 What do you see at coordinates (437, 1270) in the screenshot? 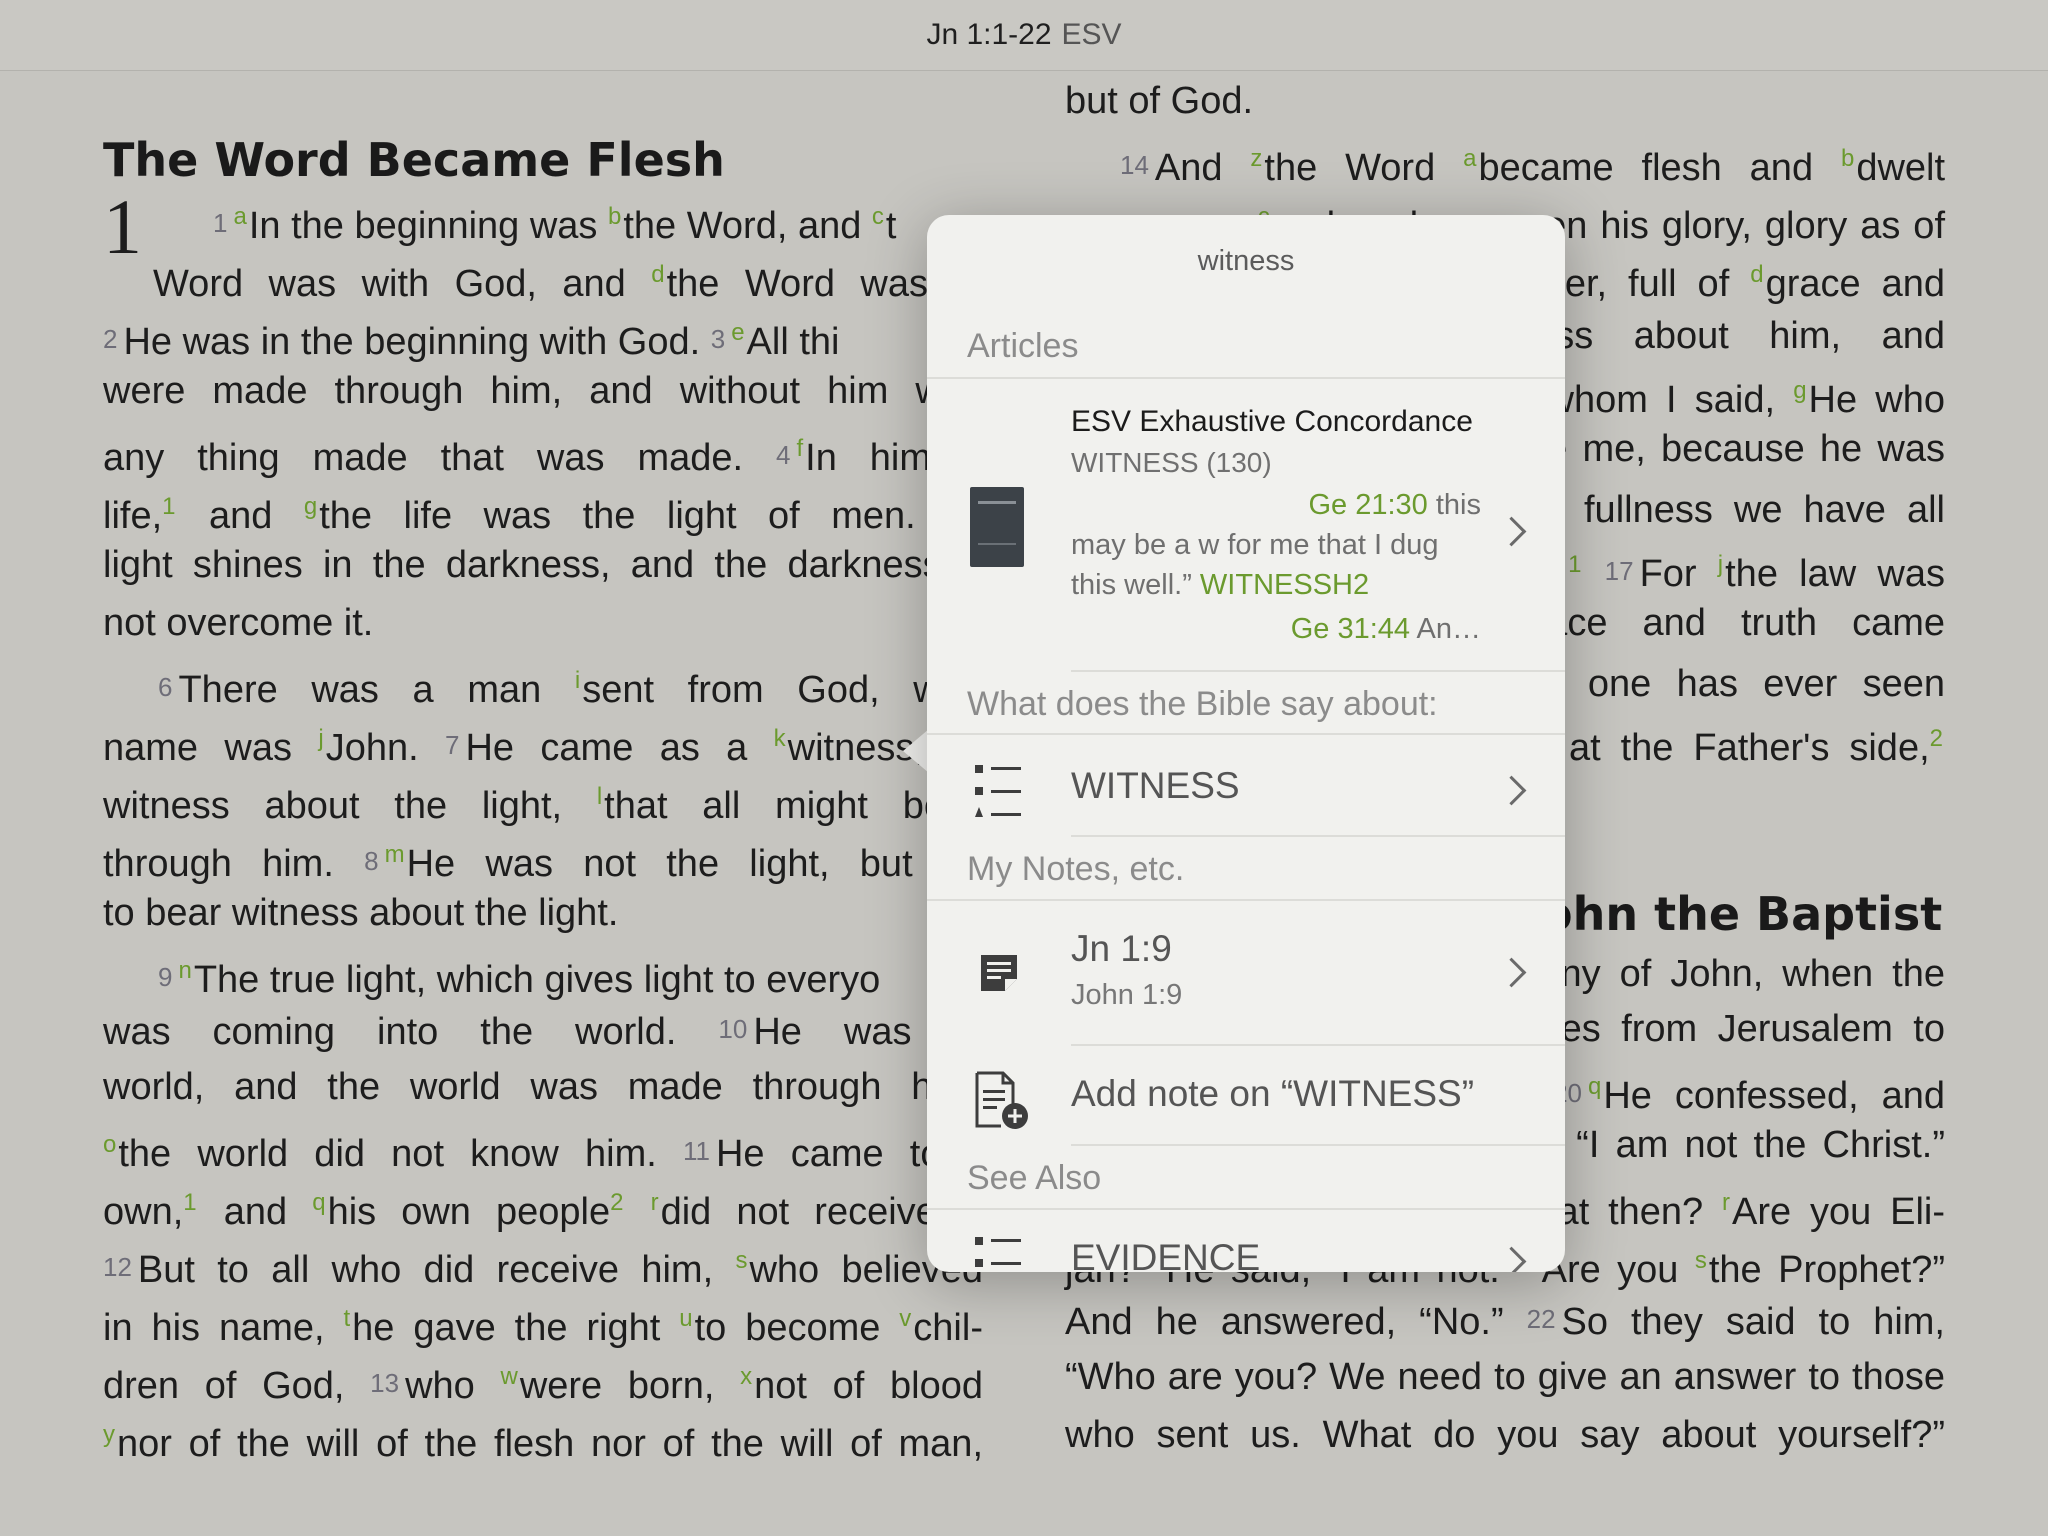
I see `verse-text: But to all who did receive him,` at bounding box center [437, 1270].